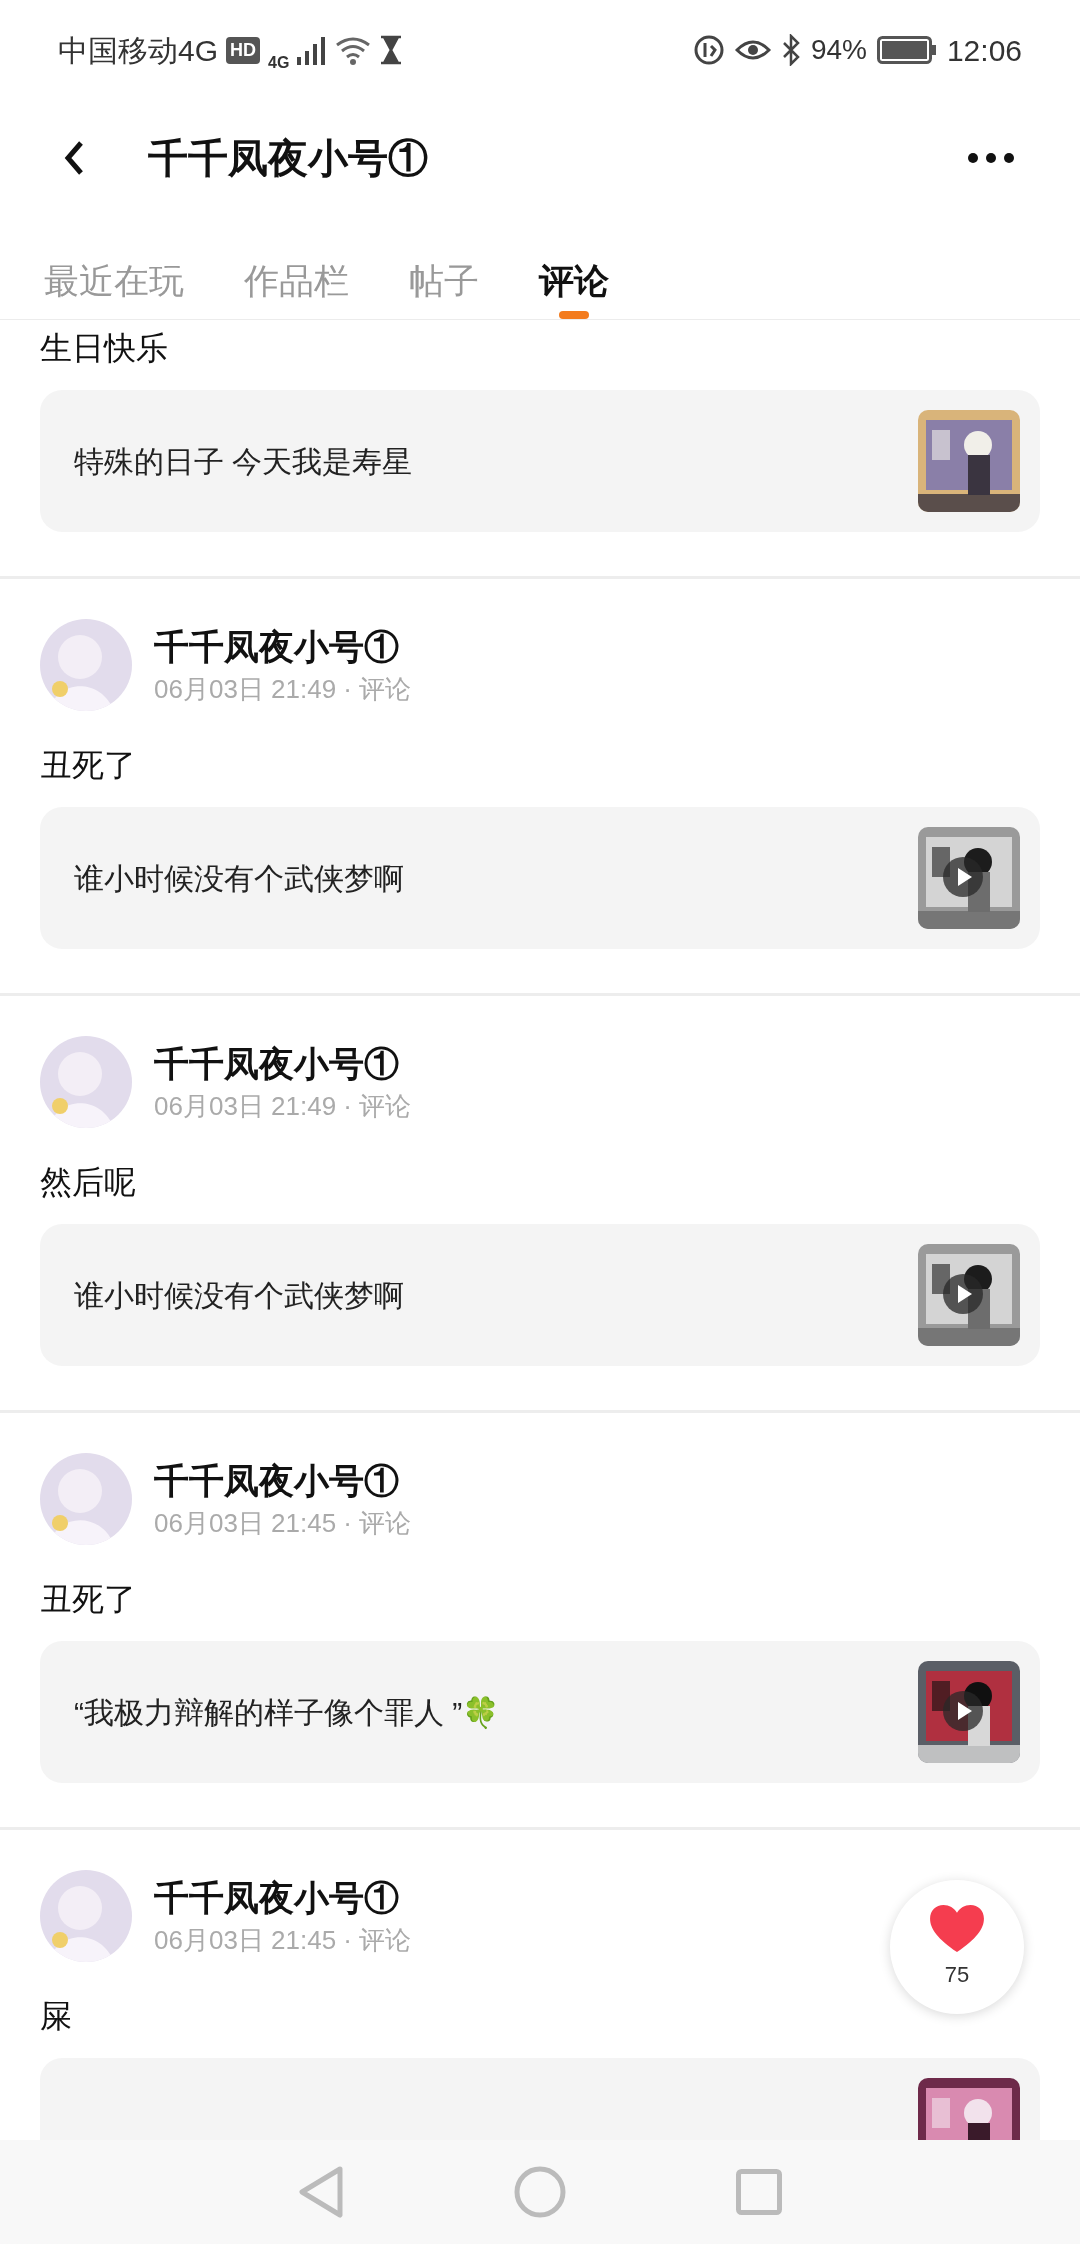 The image size is (1080, 2244). Describe the element at coordinates (279, 63) in the screenshot. I see `network-label: 4G` at that location.